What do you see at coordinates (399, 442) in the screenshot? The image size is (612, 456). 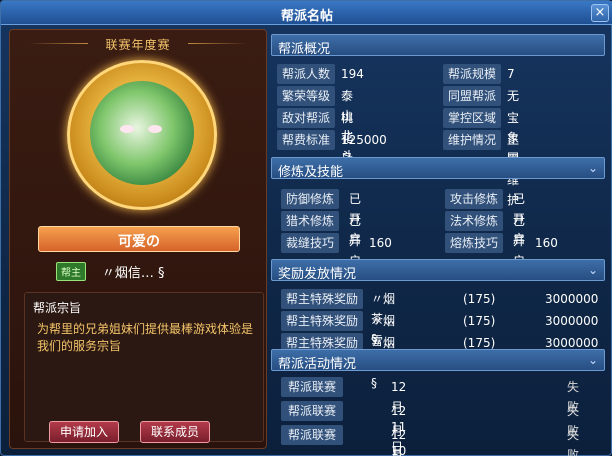 I see `activity-date: 12月9日` at bounding box center [399, 442].